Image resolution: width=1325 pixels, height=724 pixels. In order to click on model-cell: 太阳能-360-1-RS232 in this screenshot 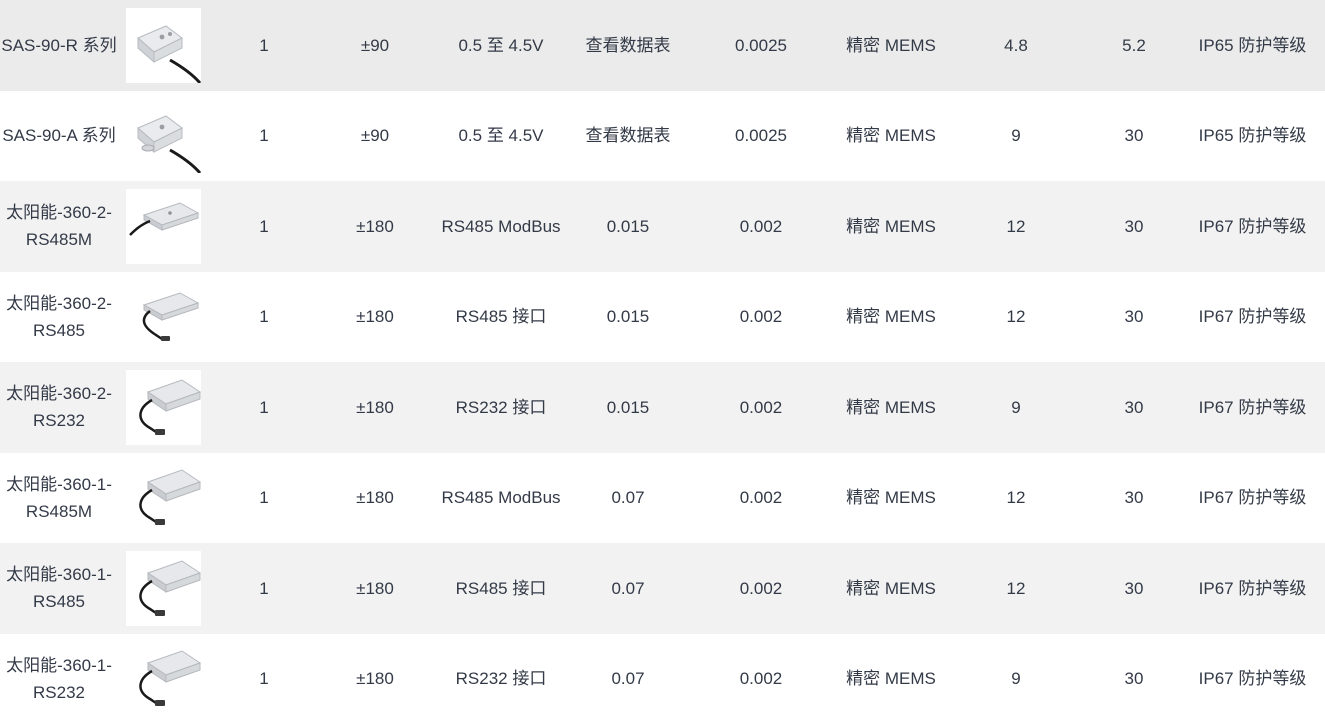, I will do `click(59, 679)`.